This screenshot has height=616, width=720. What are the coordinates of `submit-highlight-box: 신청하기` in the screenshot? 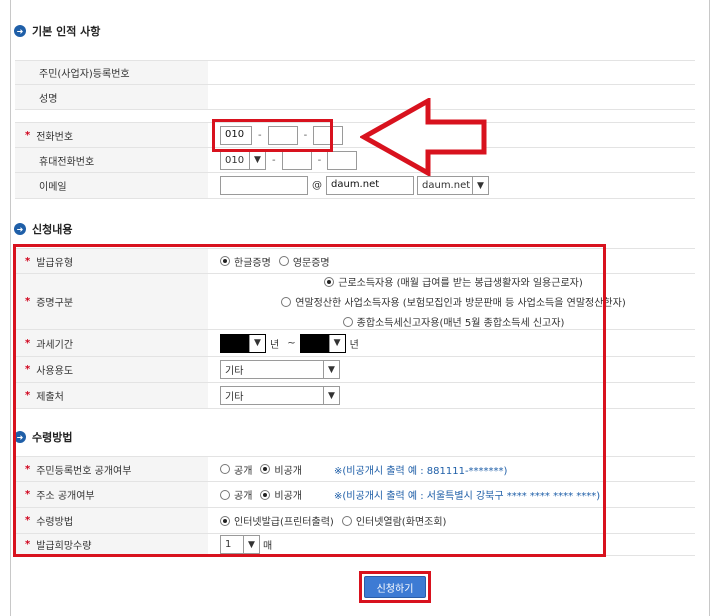 It's located at (395, 587).